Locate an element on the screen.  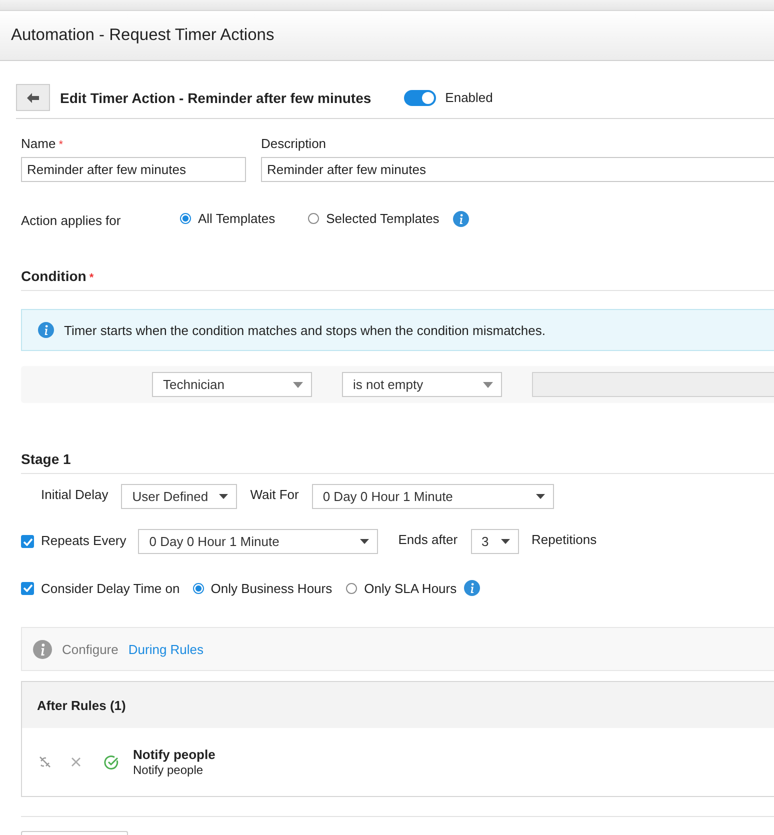
repeat-interval-dropdown: 0 Day 0 Hour 1 Minute is located at coordinates (258, 541).